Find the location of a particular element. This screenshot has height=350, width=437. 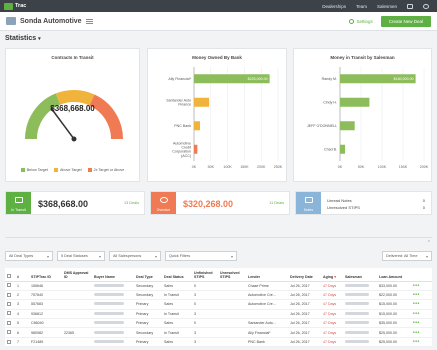

contracts-value: $368,668.00 is located at coordinates (72, 108).